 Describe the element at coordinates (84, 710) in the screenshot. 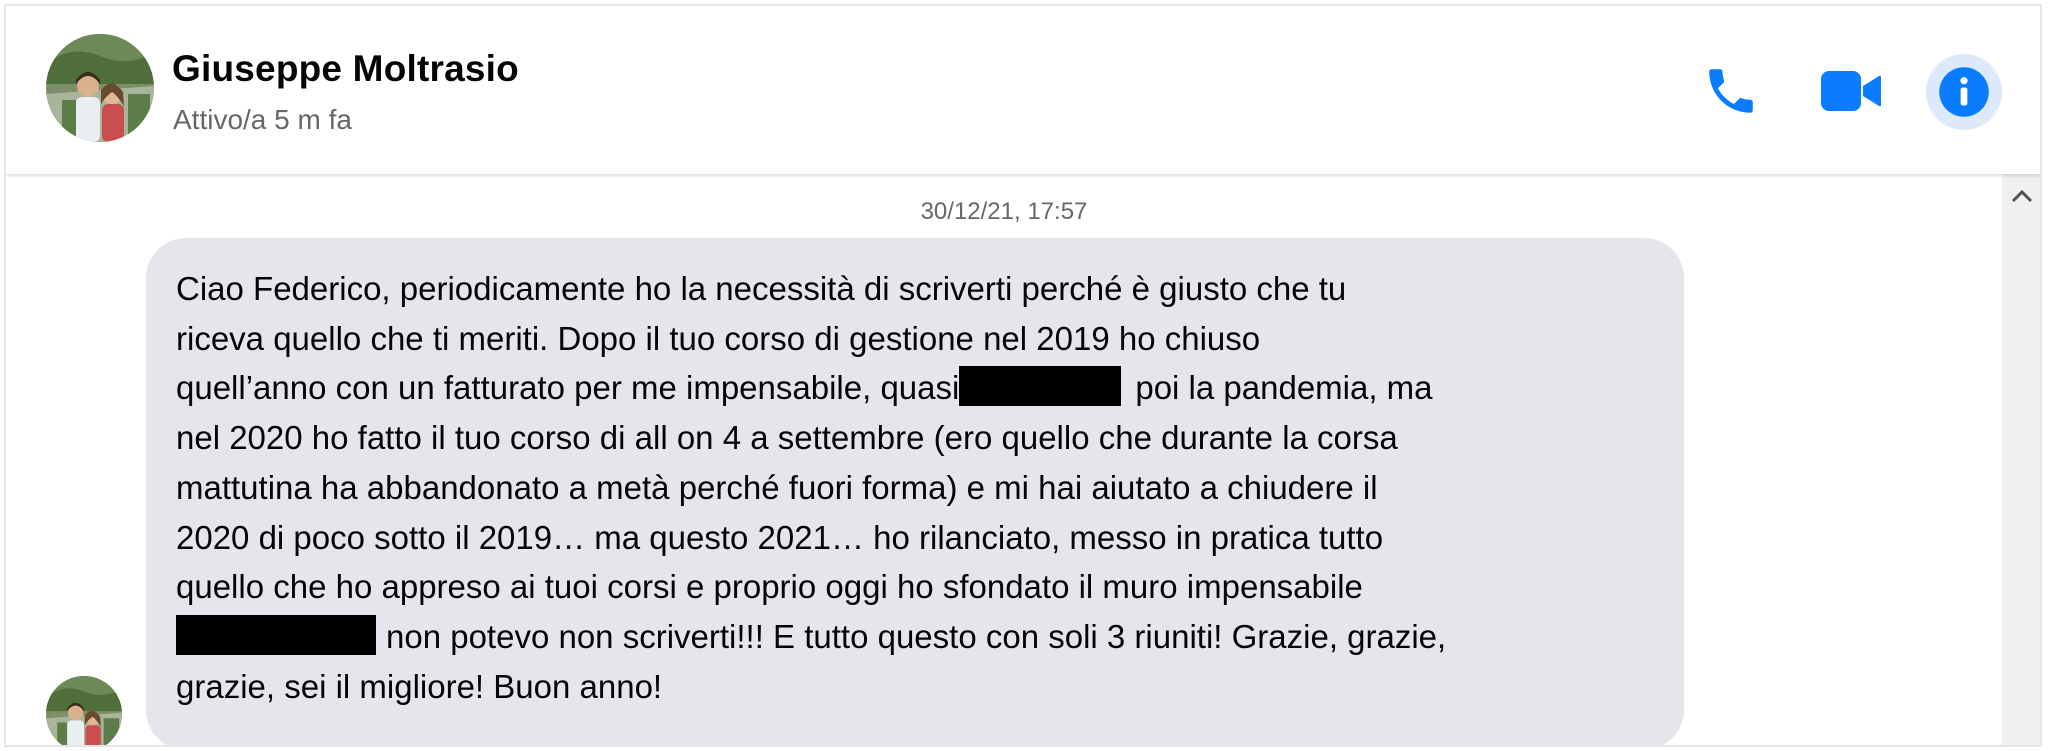

I see `sender-avatar` at that location.